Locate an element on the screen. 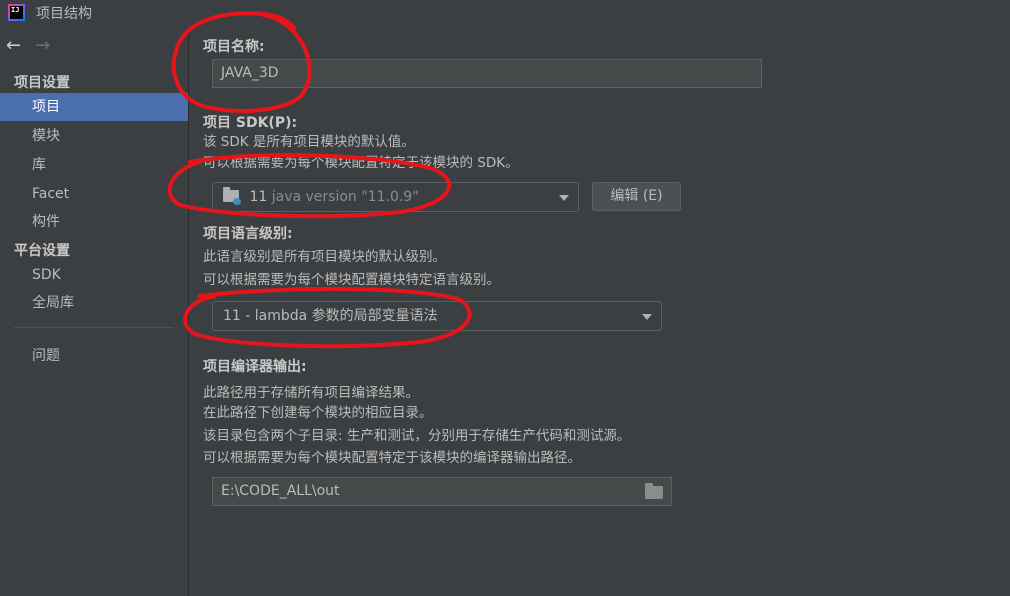 The image size is (1010, 596). sidebar-item-problems: 问题 is located at coordinates (94, 356).